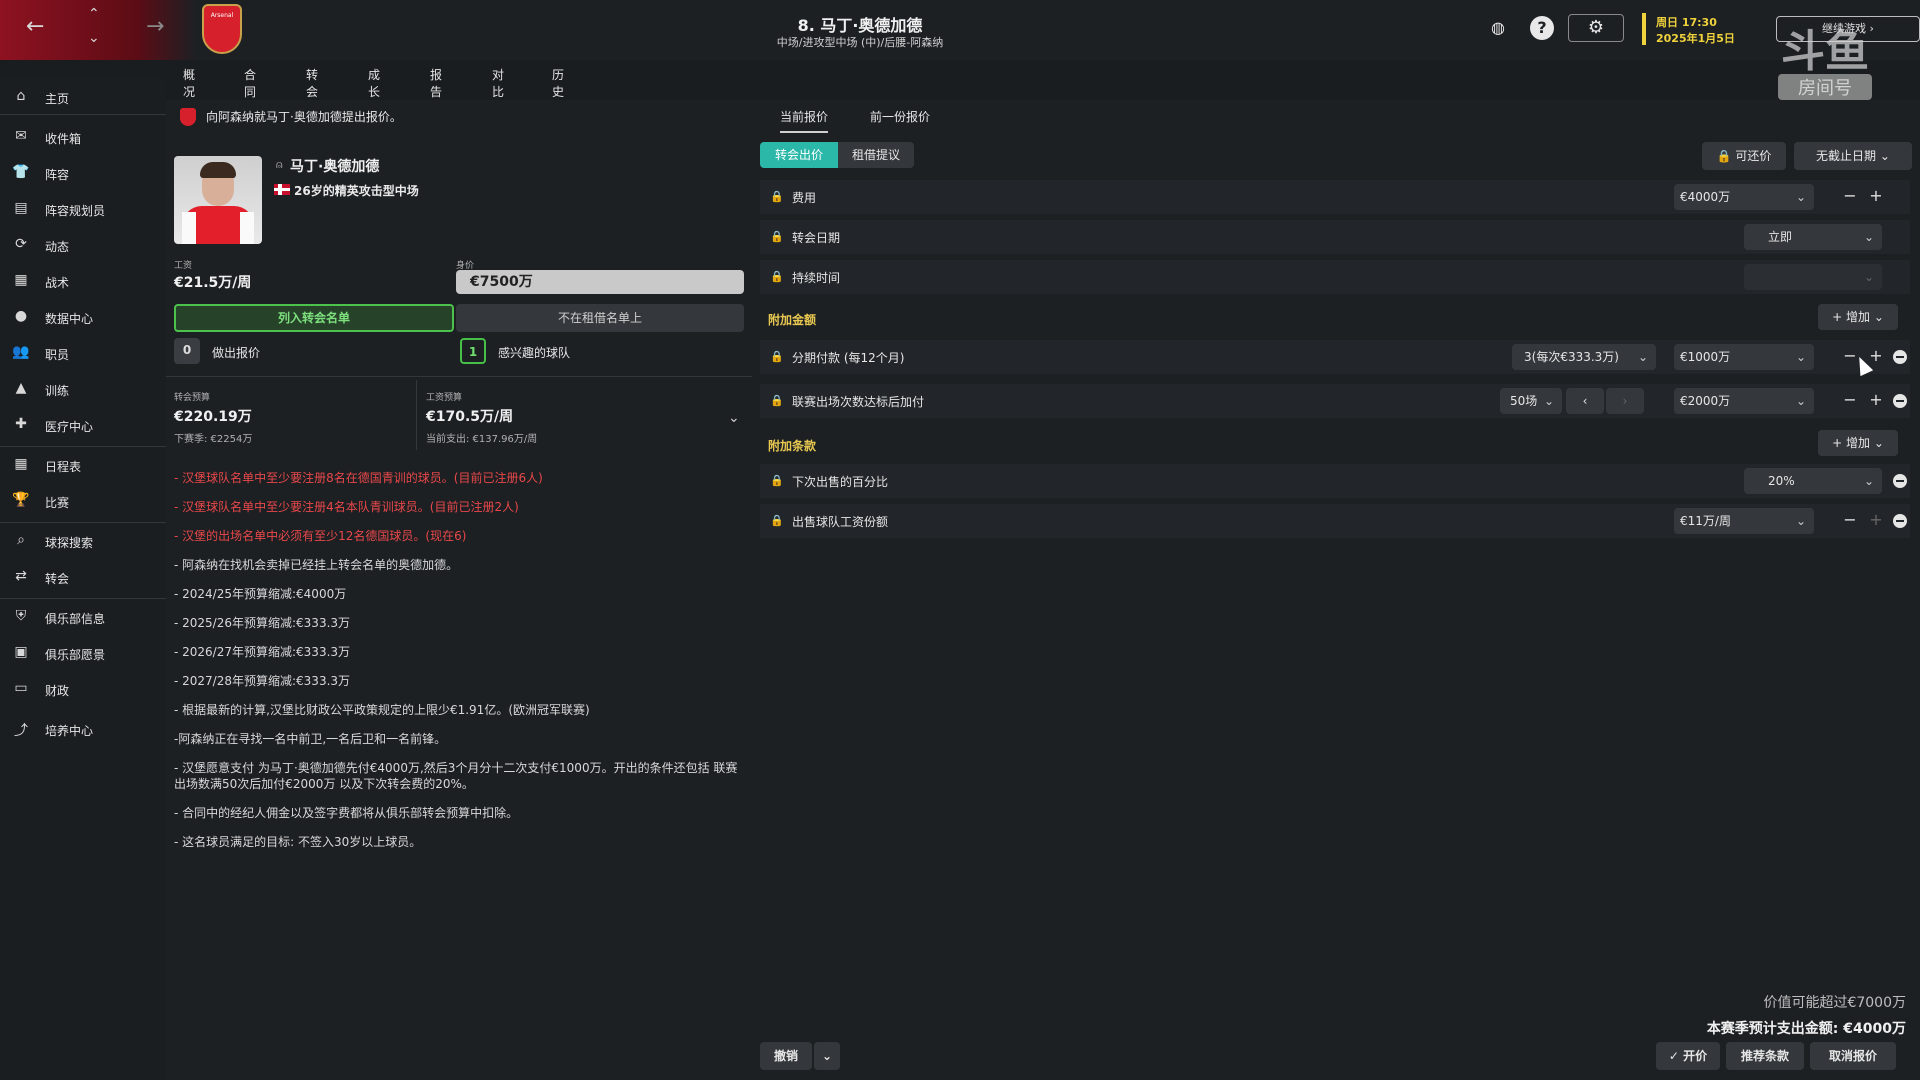 This screenshot has width=1920, height=1080. Describe the element at coordinates (155, 26) in the screenshot. I see `forward-arrow-icon: →` at that location.